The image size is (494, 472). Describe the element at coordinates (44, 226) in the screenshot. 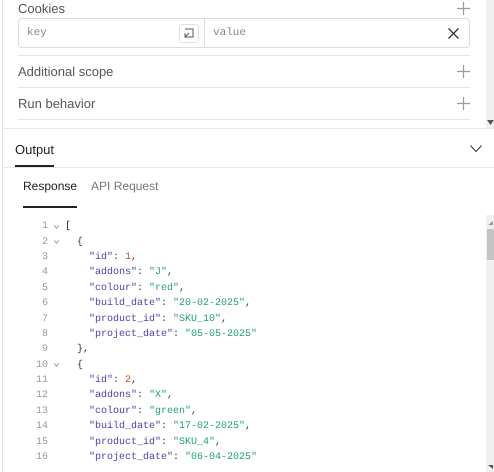

I see `line-number: 1` at that location.